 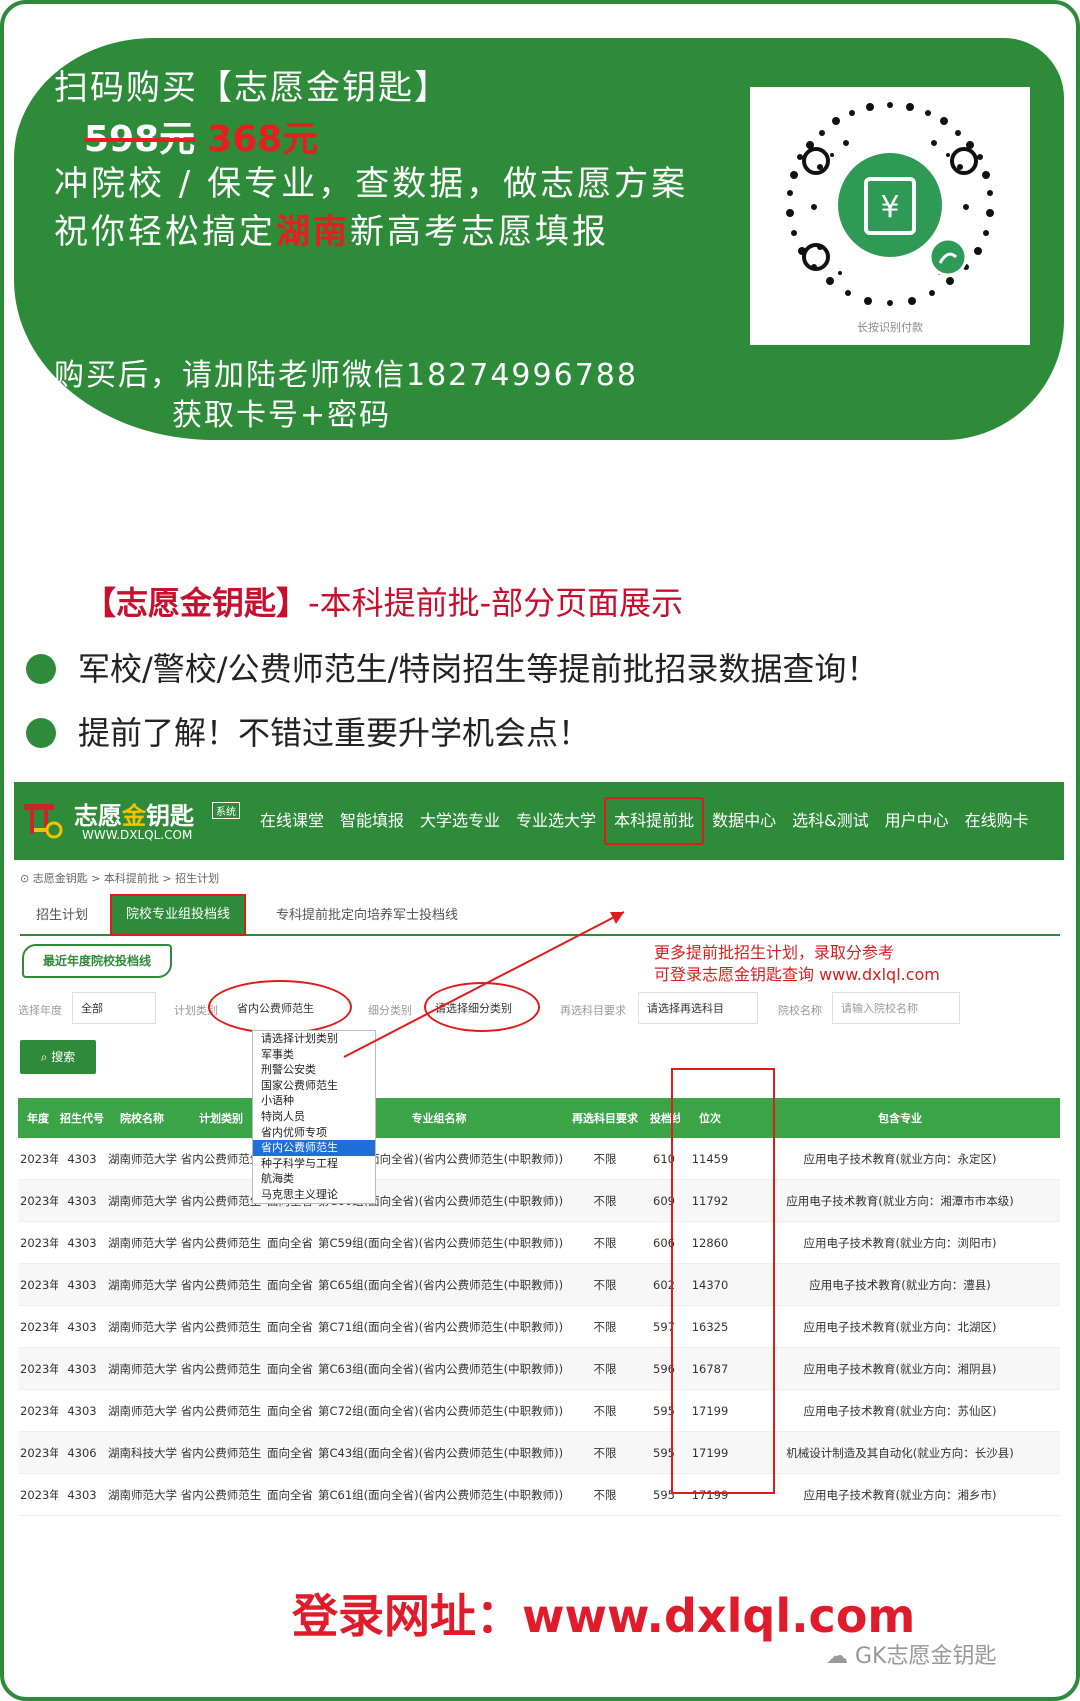 What do you see at coordinates (698, 1008) in the screenshot?
I see `subject-select: 请选择再选科目` at bounding box center [698, 1008].